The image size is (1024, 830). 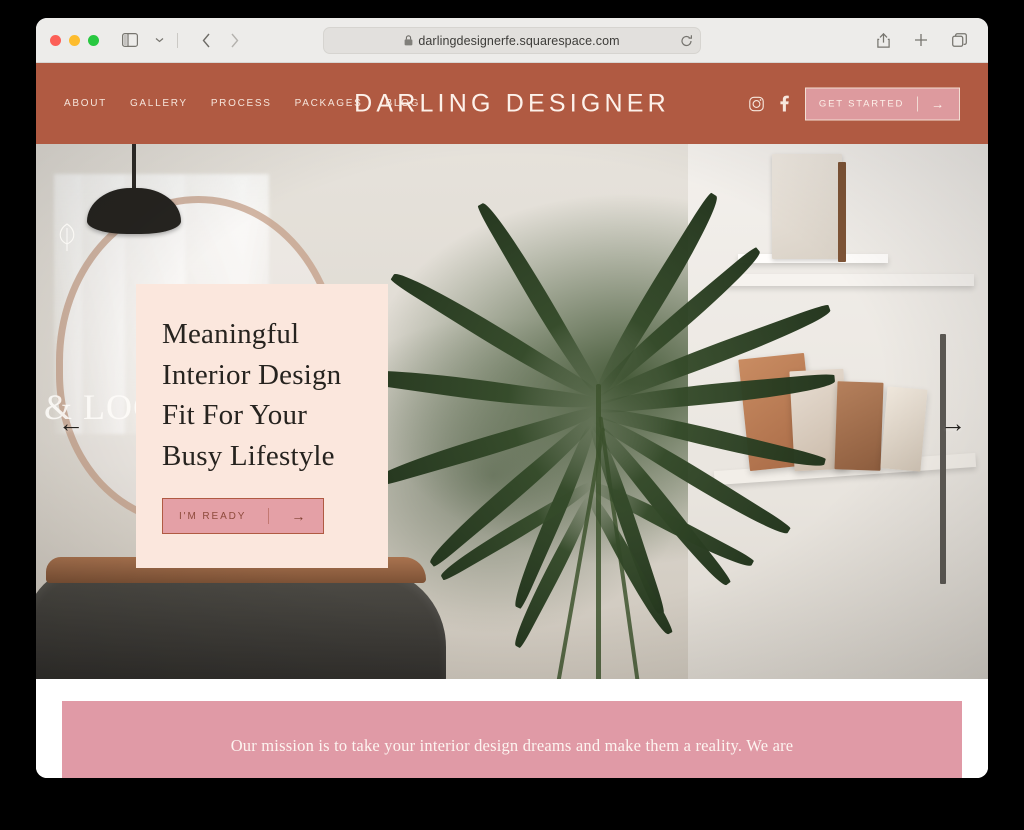 I want to click on minimize-window-button, so click(x=74, y=40).